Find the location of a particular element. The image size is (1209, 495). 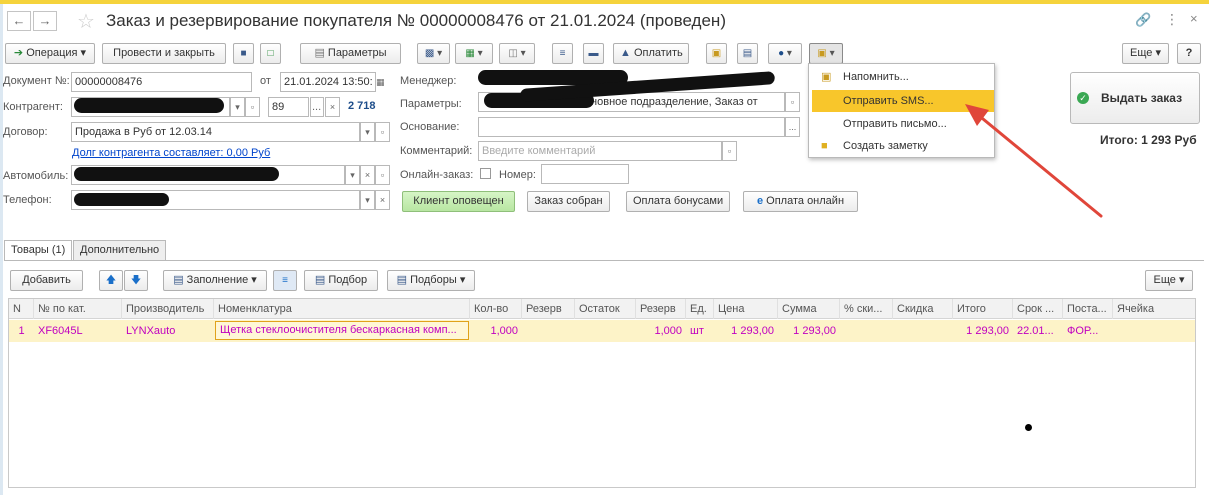

browser-e-icon: e is located at coordinates (760, 201).